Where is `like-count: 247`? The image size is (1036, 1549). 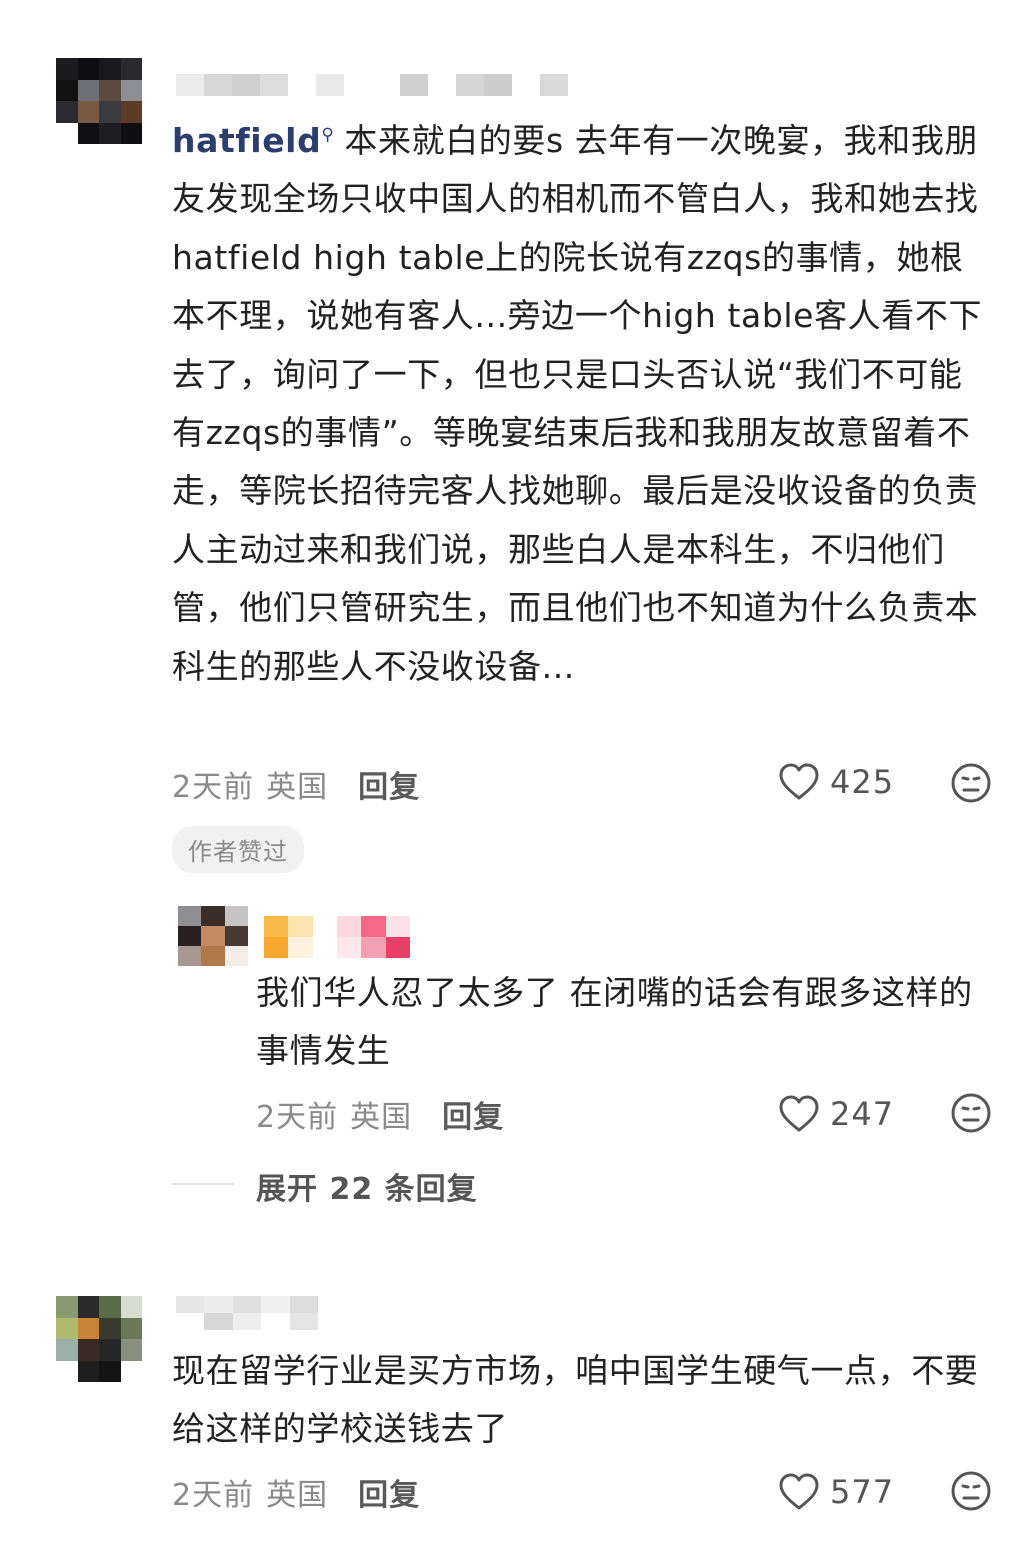 like-count: 247 is located at coordinates (862, 1114).